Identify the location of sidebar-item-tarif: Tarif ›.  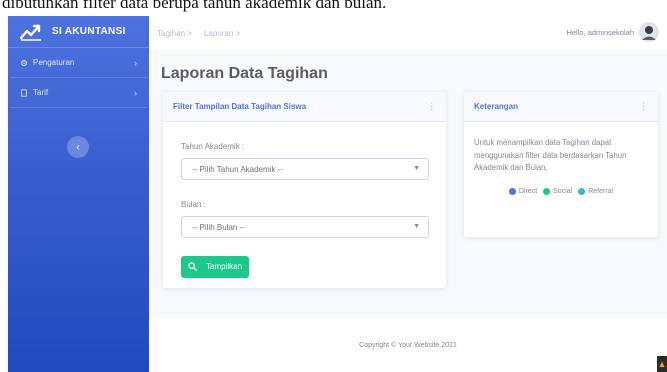
(78, 93).